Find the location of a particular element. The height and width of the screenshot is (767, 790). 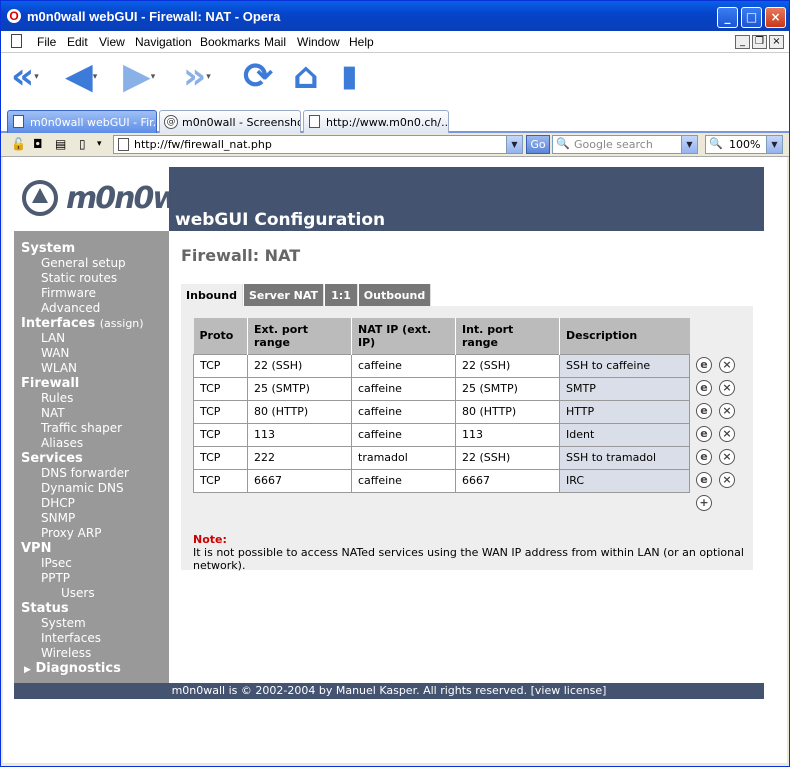

sidebar-item-dhcp: DHCP is located at coordinates (58, 503).